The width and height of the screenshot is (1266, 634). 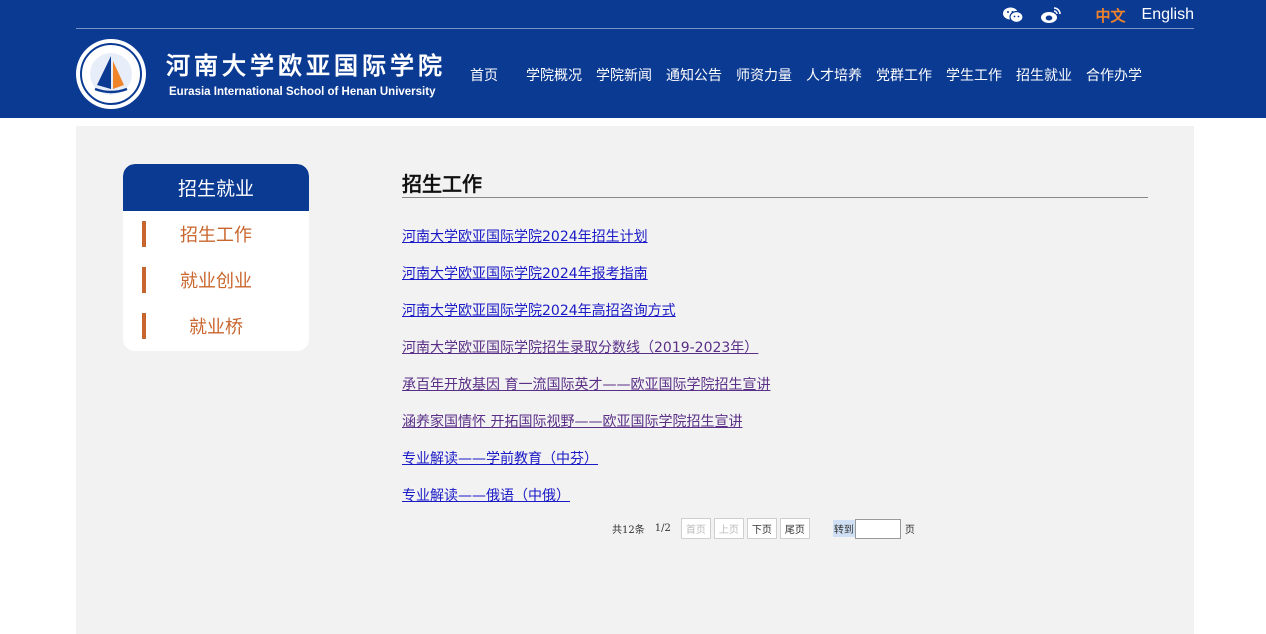 What do you see at coordinates (1051, 15) in the screenshot?
I see `weibo-icon` at bounding box center [1051, 15].